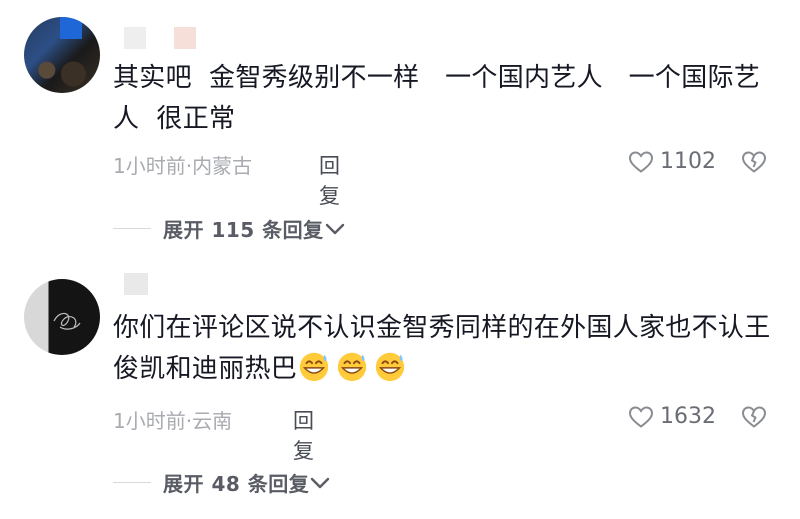  I want to click on emoji-group, so click(354, 368).